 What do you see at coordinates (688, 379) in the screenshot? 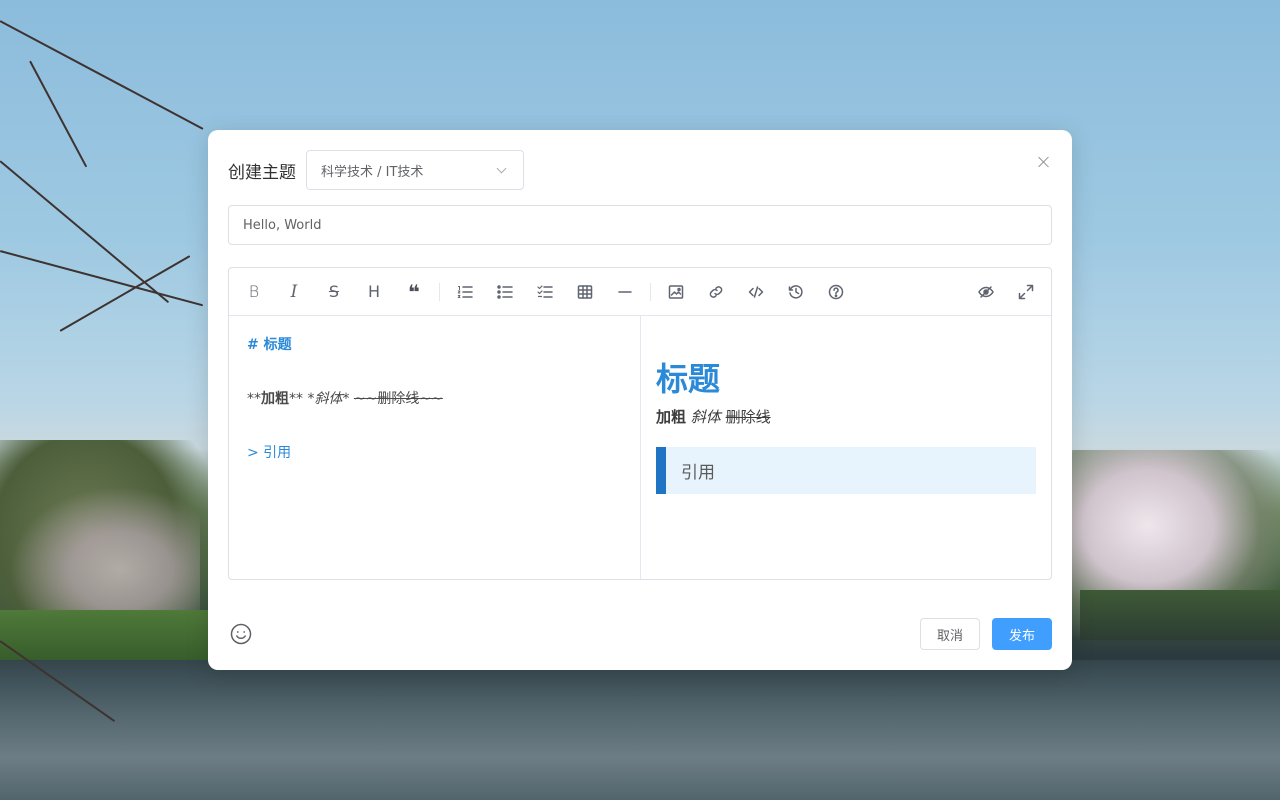
I see `preview-heading: 标题` at bounding box center [688, 379].